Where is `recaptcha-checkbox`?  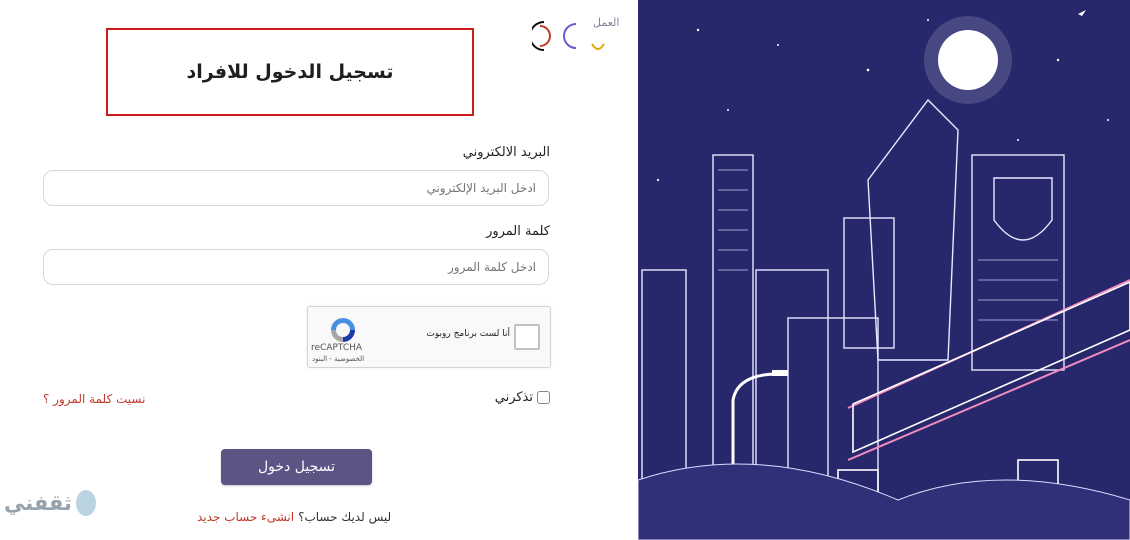 recaptcha-checkbox is located at coordinates (527, 337).